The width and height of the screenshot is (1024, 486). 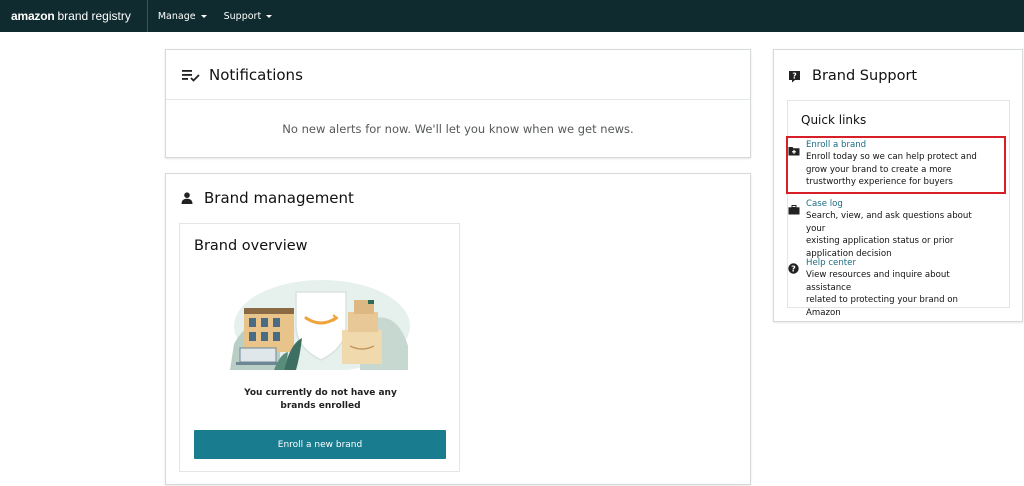 I want to click on support-menu-label: Support, so click(x=242, y=16).